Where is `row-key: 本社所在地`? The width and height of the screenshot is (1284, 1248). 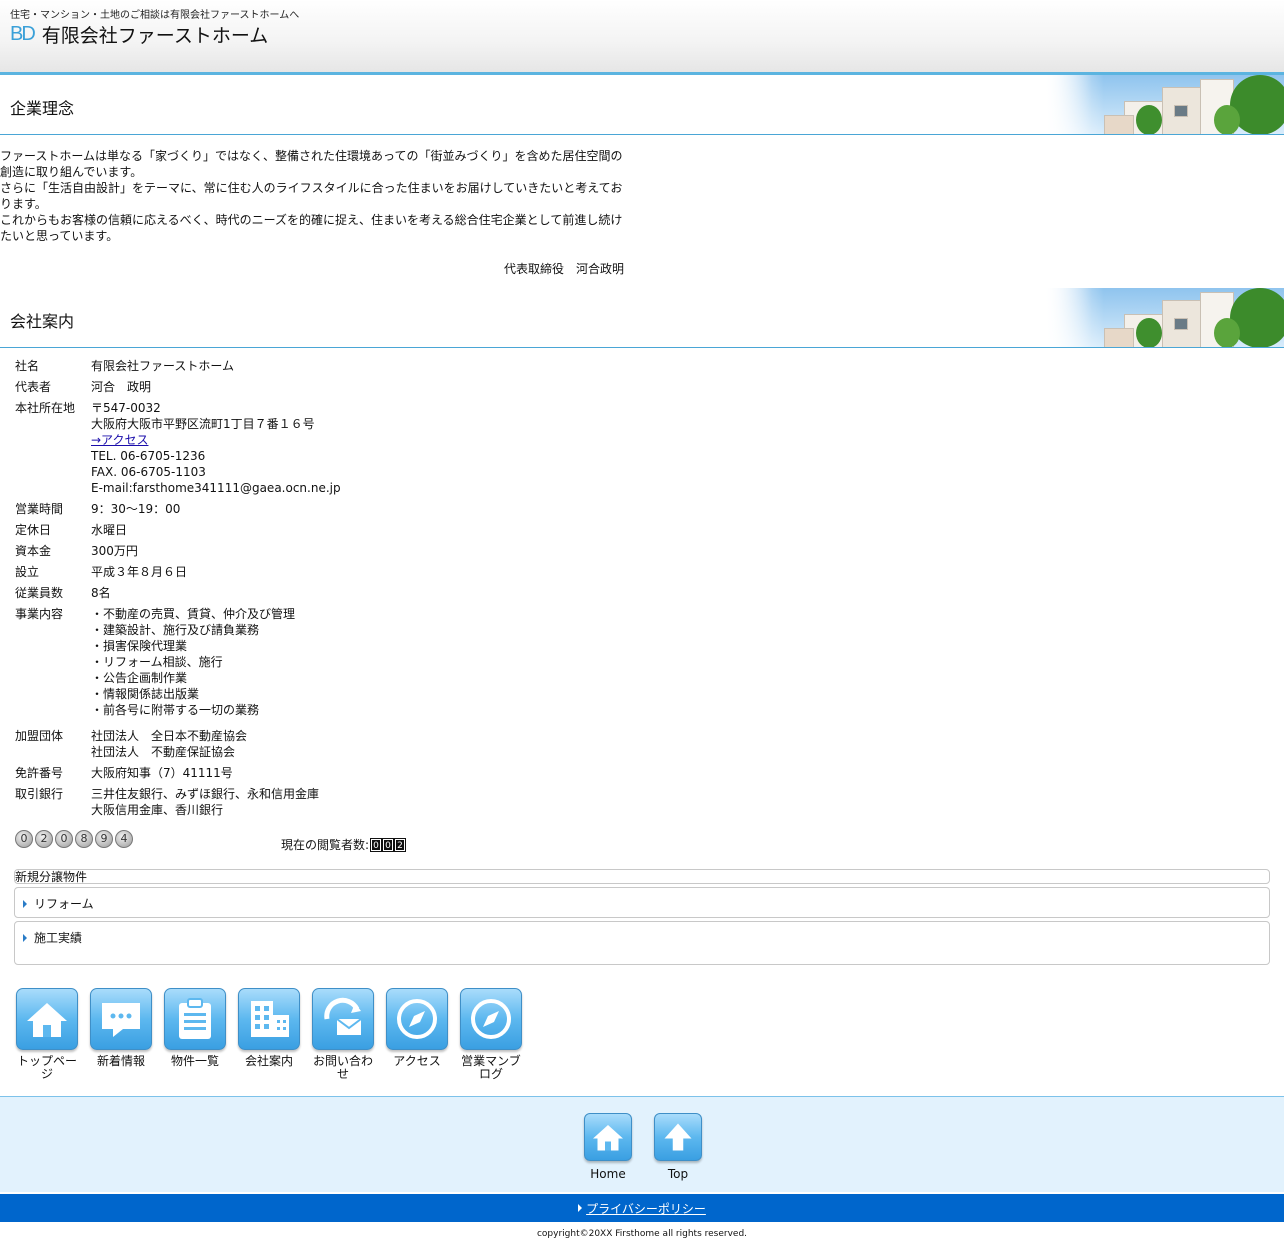 row-key: 本社所在地 is located at coordinates (45, 408).